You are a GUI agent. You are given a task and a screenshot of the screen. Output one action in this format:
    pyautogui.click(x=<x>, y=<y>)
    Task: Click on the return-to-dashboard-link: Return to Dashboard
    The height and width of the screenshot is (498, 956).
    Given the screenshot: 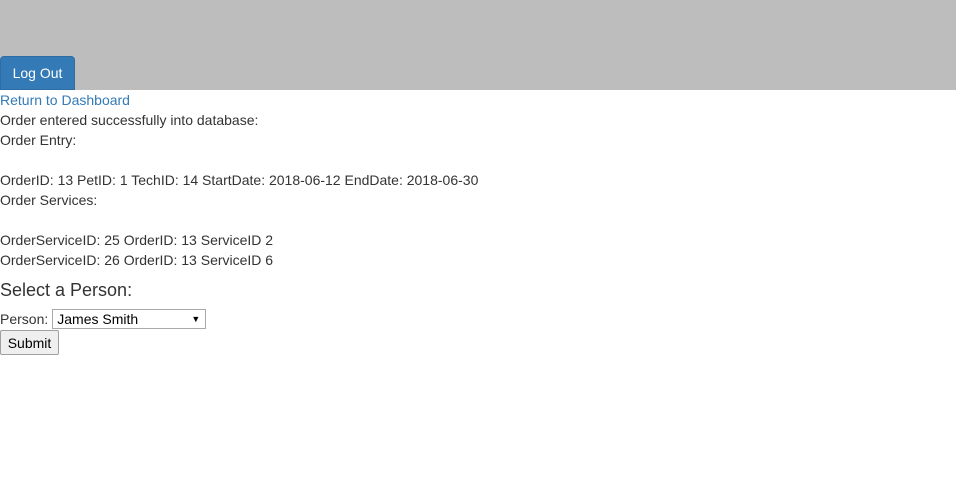 What is the action you would take?
    pyautogui.click(x=478, y=100)
    